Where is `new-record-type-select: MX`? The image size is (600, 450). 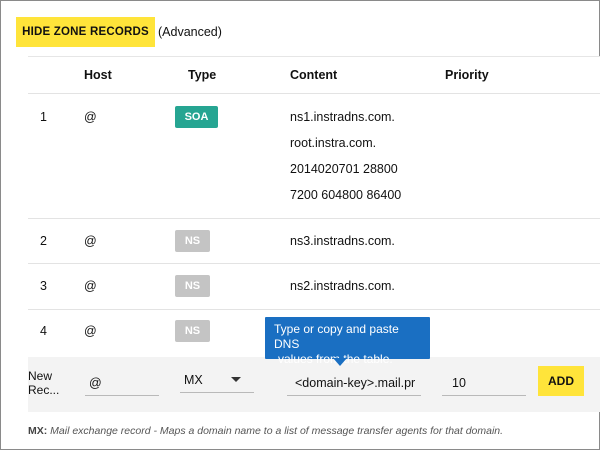
new-record-type-select: MX is located at coordinates (217, 380).